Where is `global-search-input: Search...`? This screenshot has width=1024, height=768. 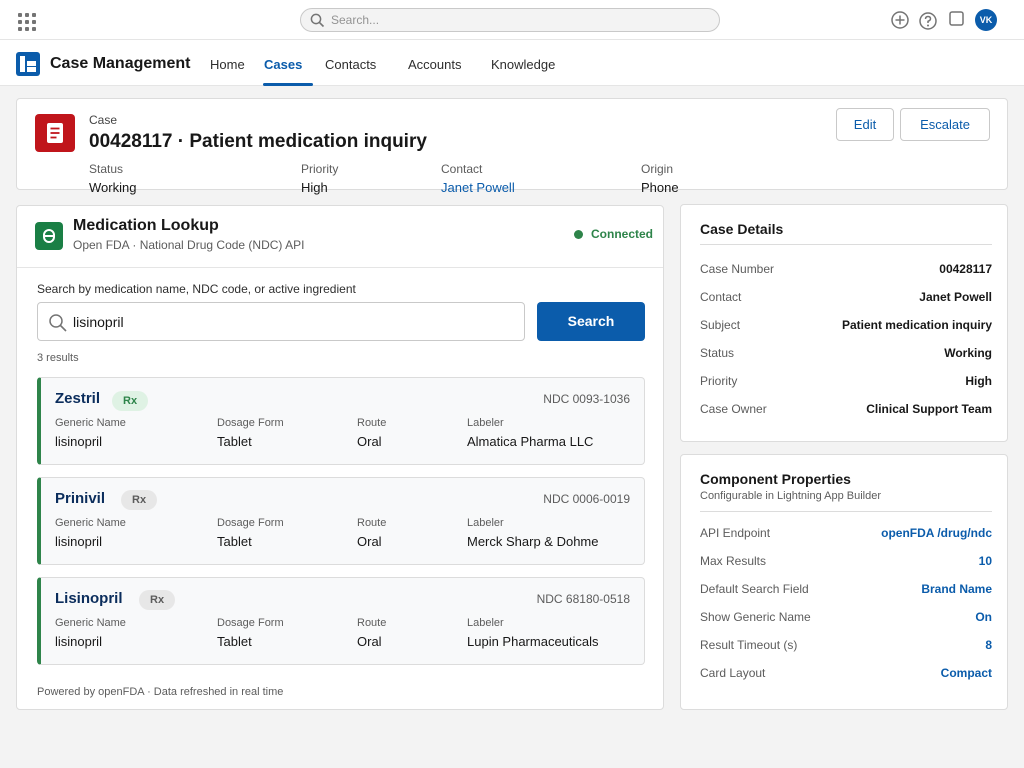
global-search-input: Search... is located at coordinates (510, 20).